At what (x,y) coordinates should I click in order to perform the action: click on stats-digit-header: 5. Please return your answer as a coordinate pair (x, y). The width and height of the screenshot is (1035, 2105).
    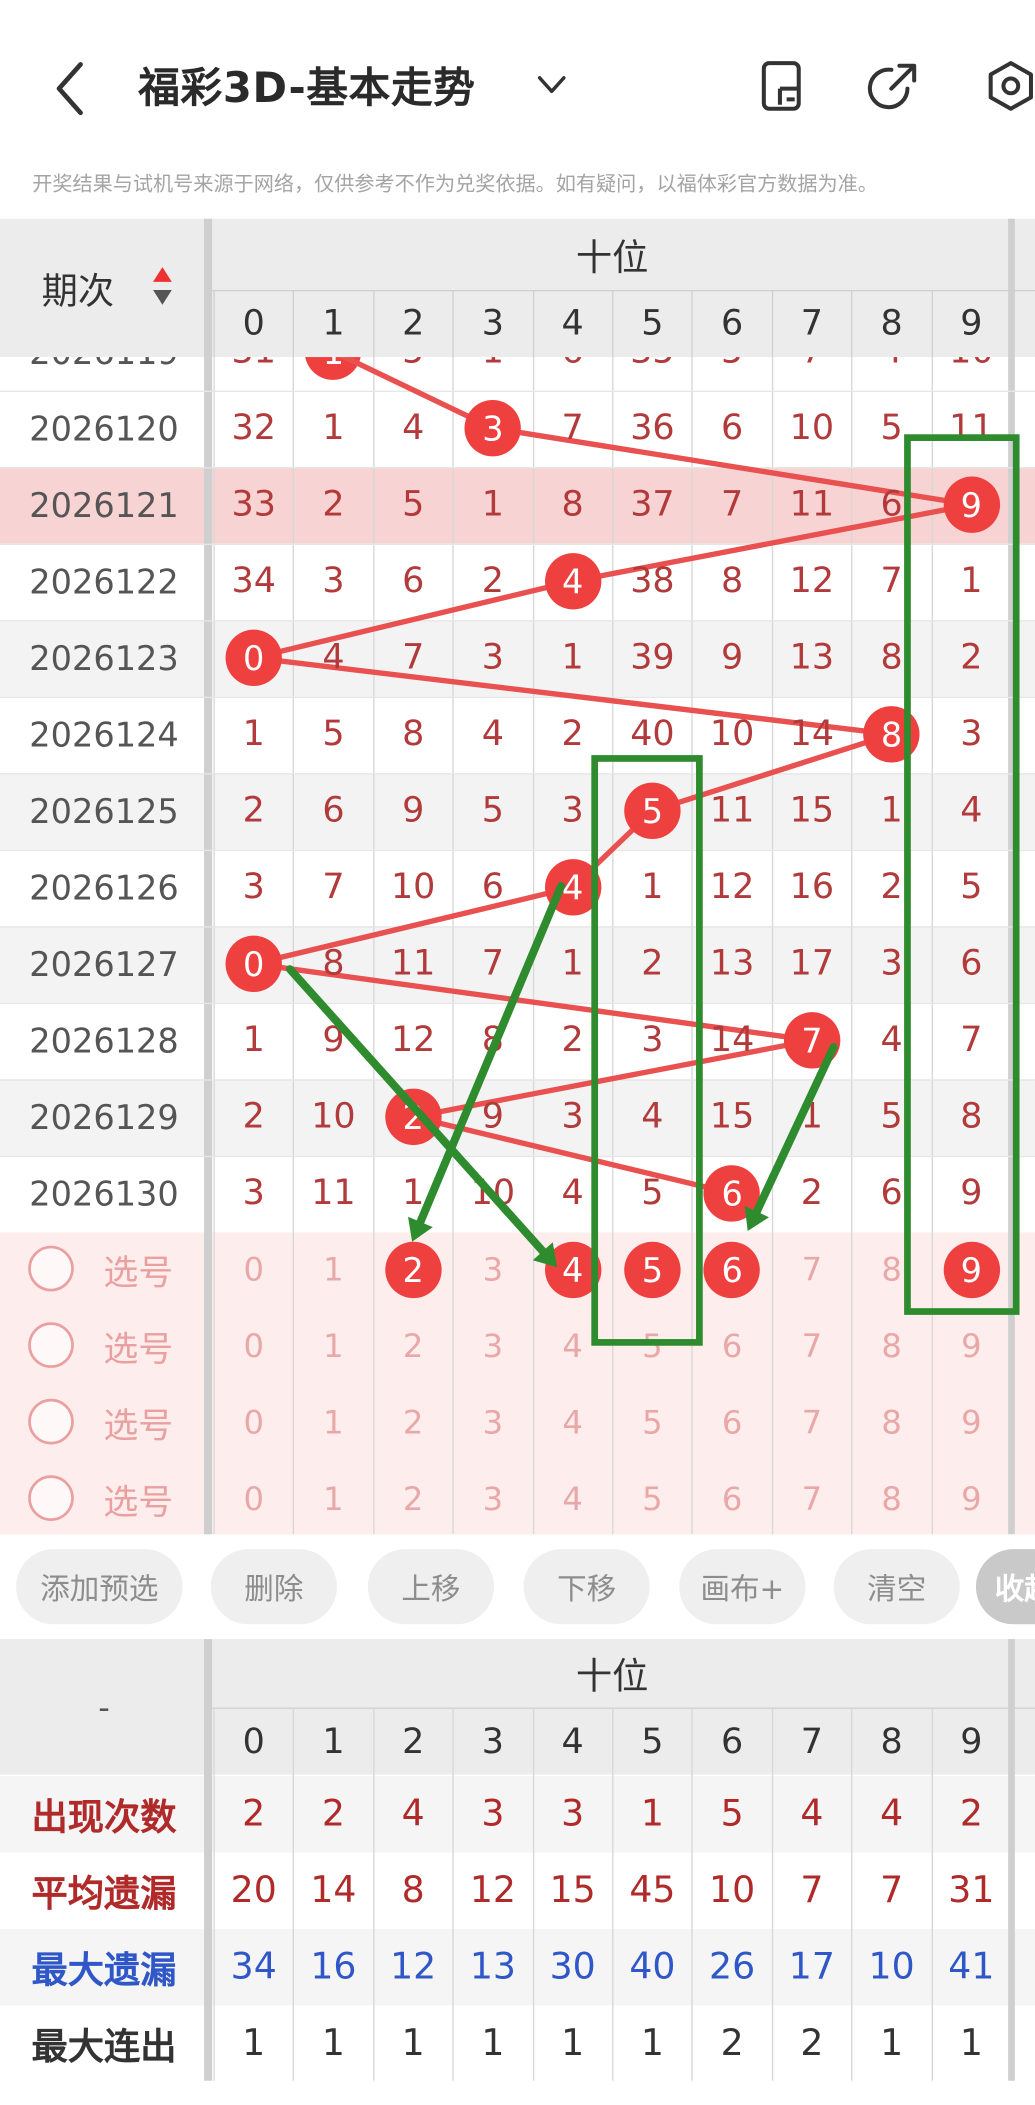
    Looking at the image, I should click on (652, 1742).